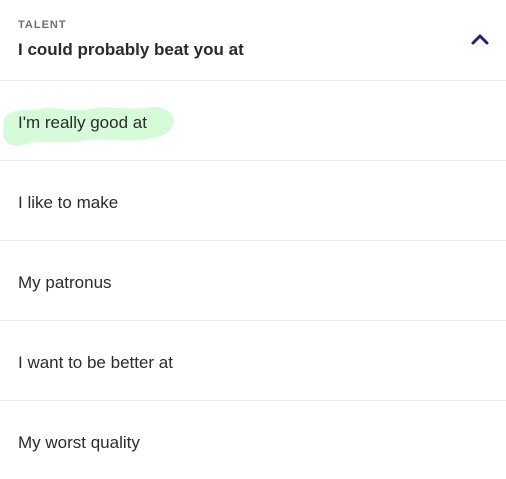  Describe the element at coordinates (131, 49) in the screenshot. I see `prompt-title: I could probably beat you at` at that location.